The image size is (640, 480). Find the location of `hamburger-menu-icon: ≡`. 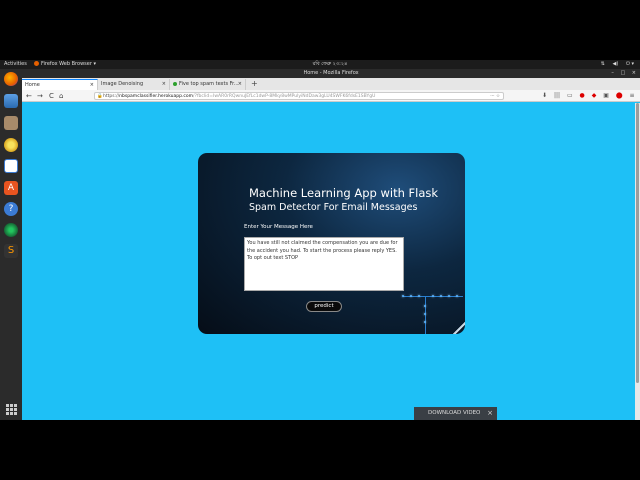

hamburger-menu-icon: ≡ is located at coordinates (632, 95).